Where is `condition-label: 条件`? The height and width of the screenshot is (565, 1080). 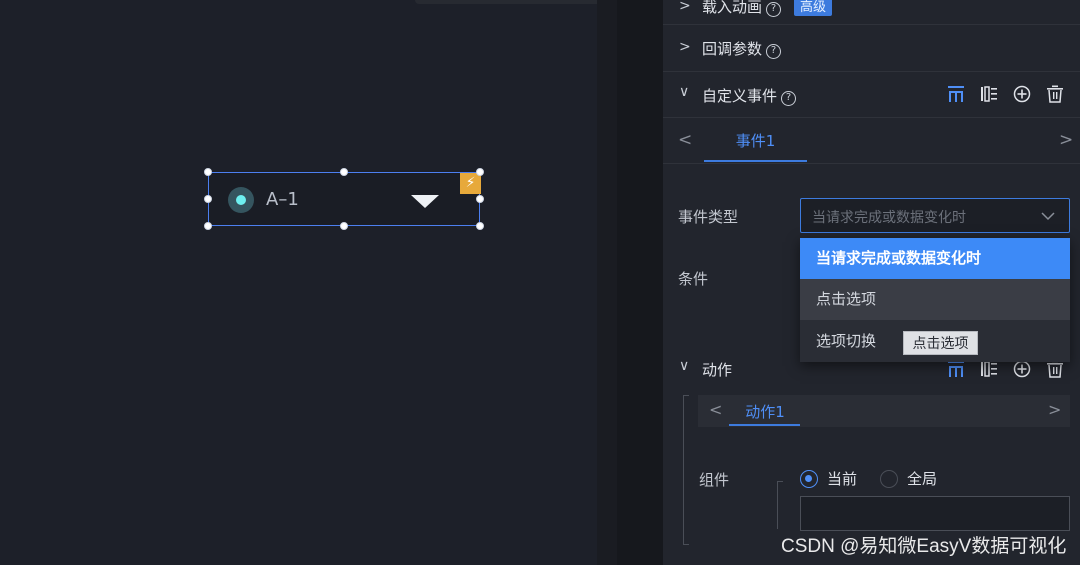 condition-label: 条件 is located at coordinates (693, 279).